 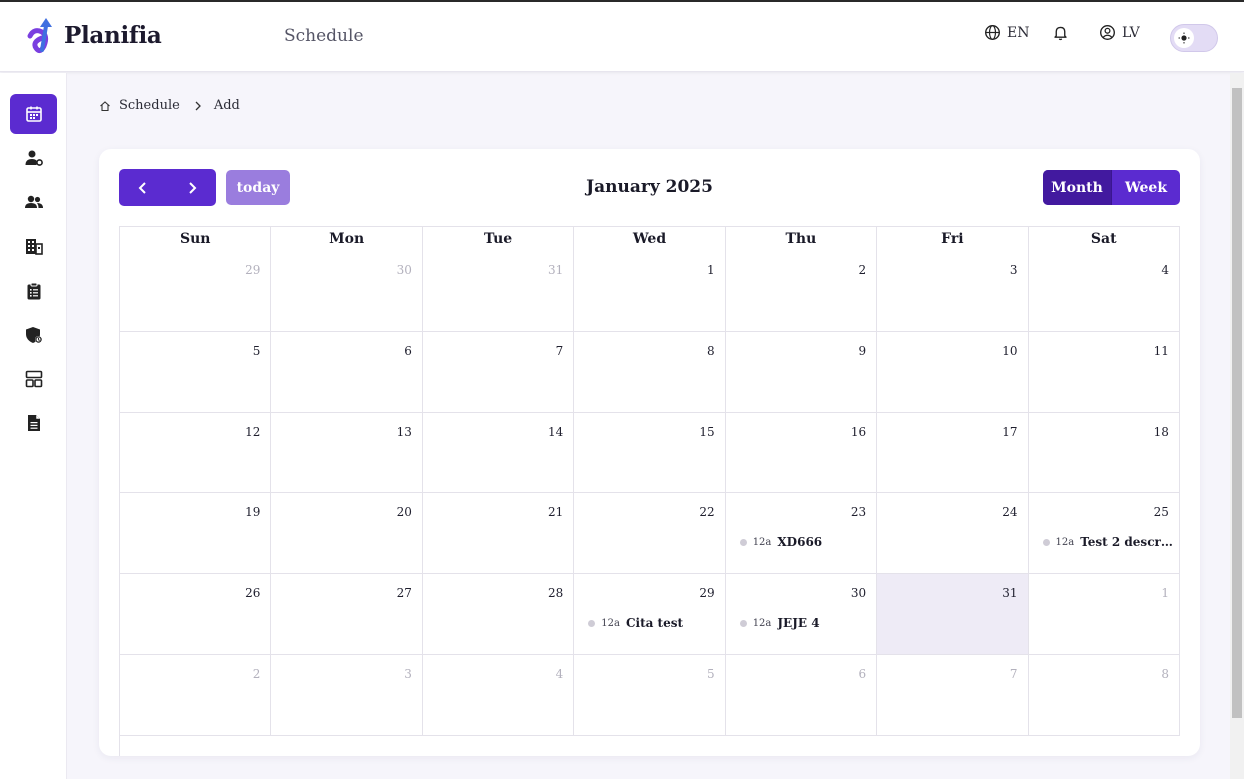 I want to click on day-cell: 18, so click(x=1104, y=453).